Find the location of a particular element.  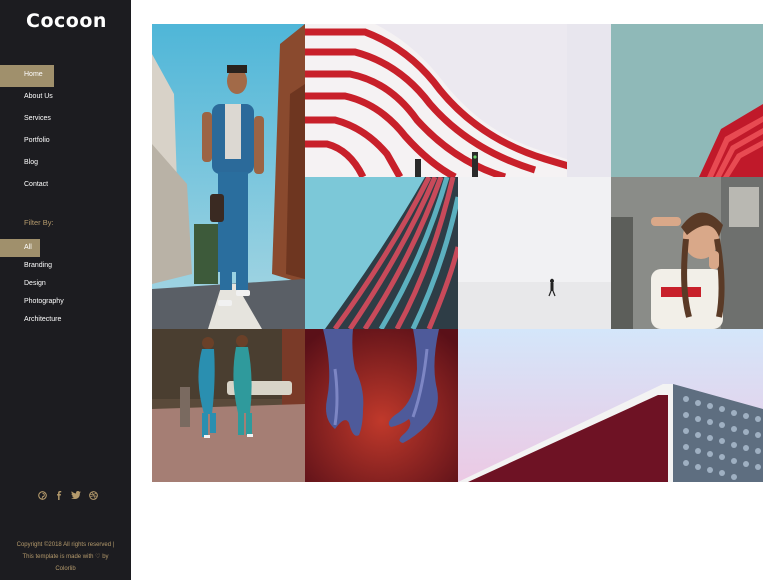

nav-item-home: Home is located at coordinates (27, 76).